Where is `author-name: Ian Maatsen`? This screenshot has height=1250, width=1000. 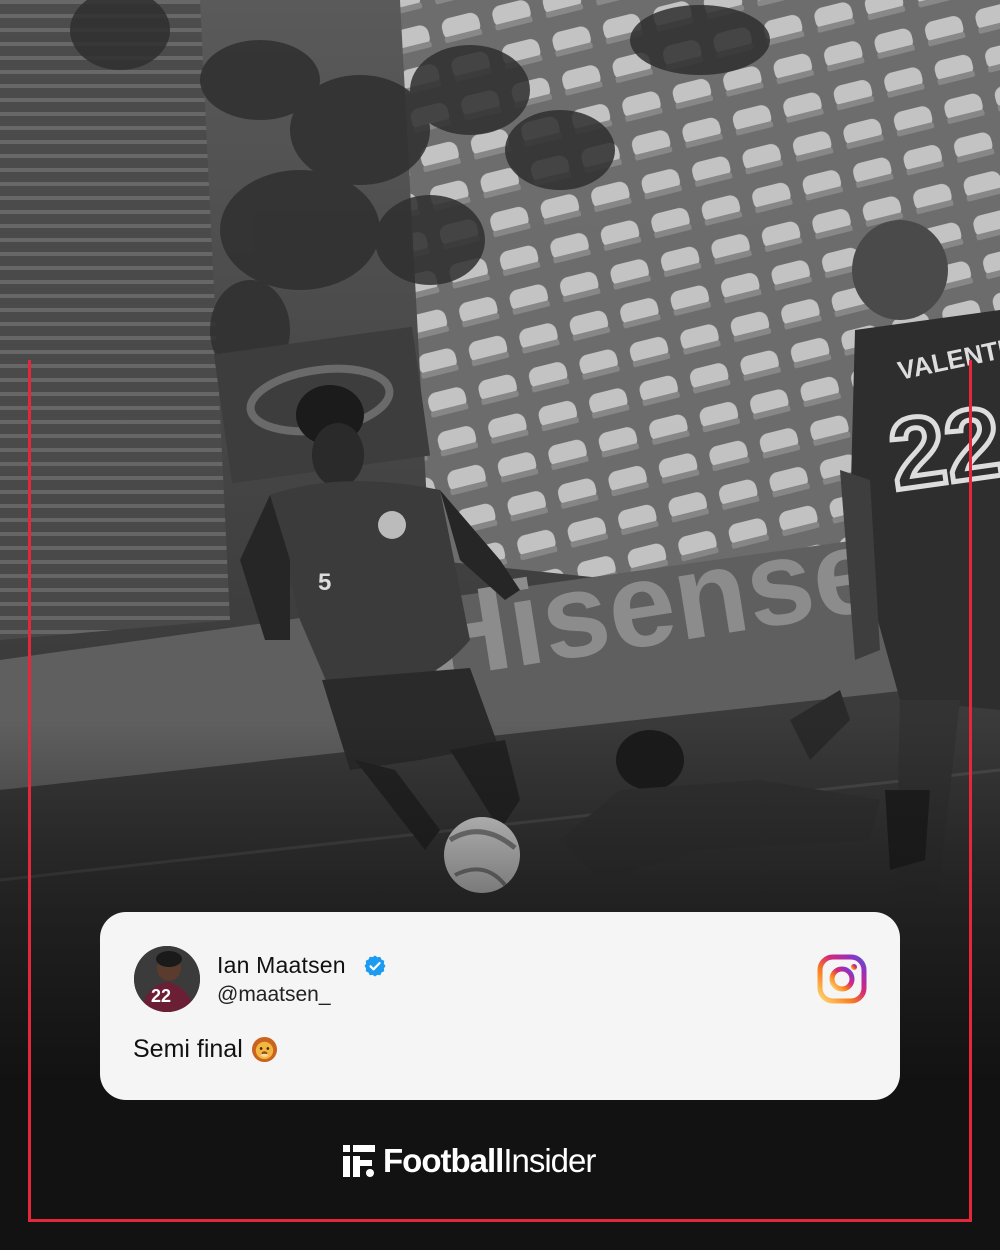
author-name: Ian Maatsen is located at coordinates (281, 965).